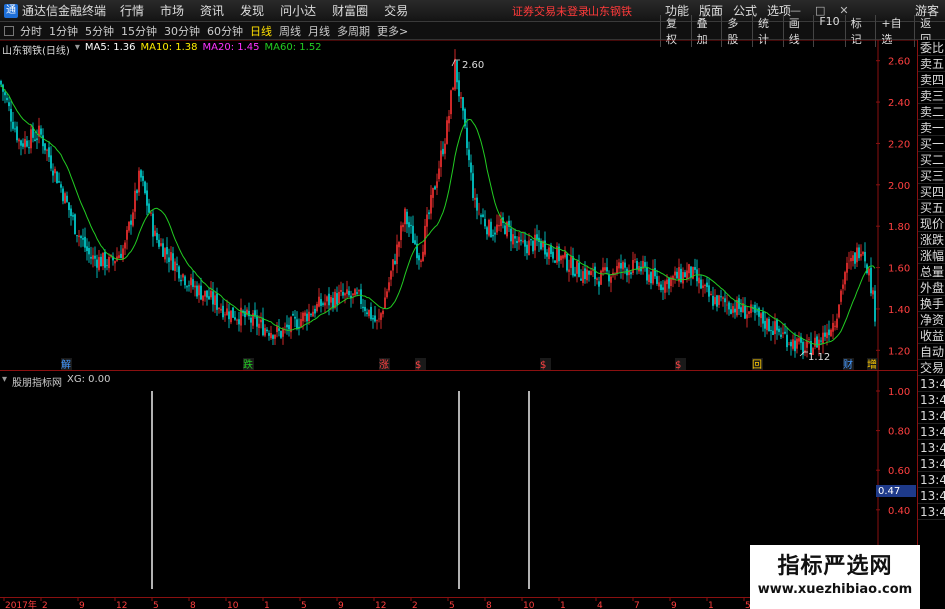 Image resolution: width=945 pixels, height=609 pixels. I want to click on menu-jiaoyi: 交易, so click(396, 10).